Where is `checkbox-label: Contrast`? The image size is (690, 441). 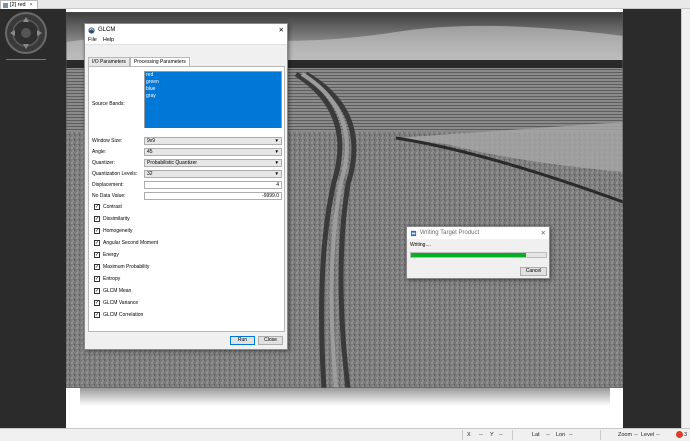
checkbox-label: Contrast is located at coordinates (112, 207).